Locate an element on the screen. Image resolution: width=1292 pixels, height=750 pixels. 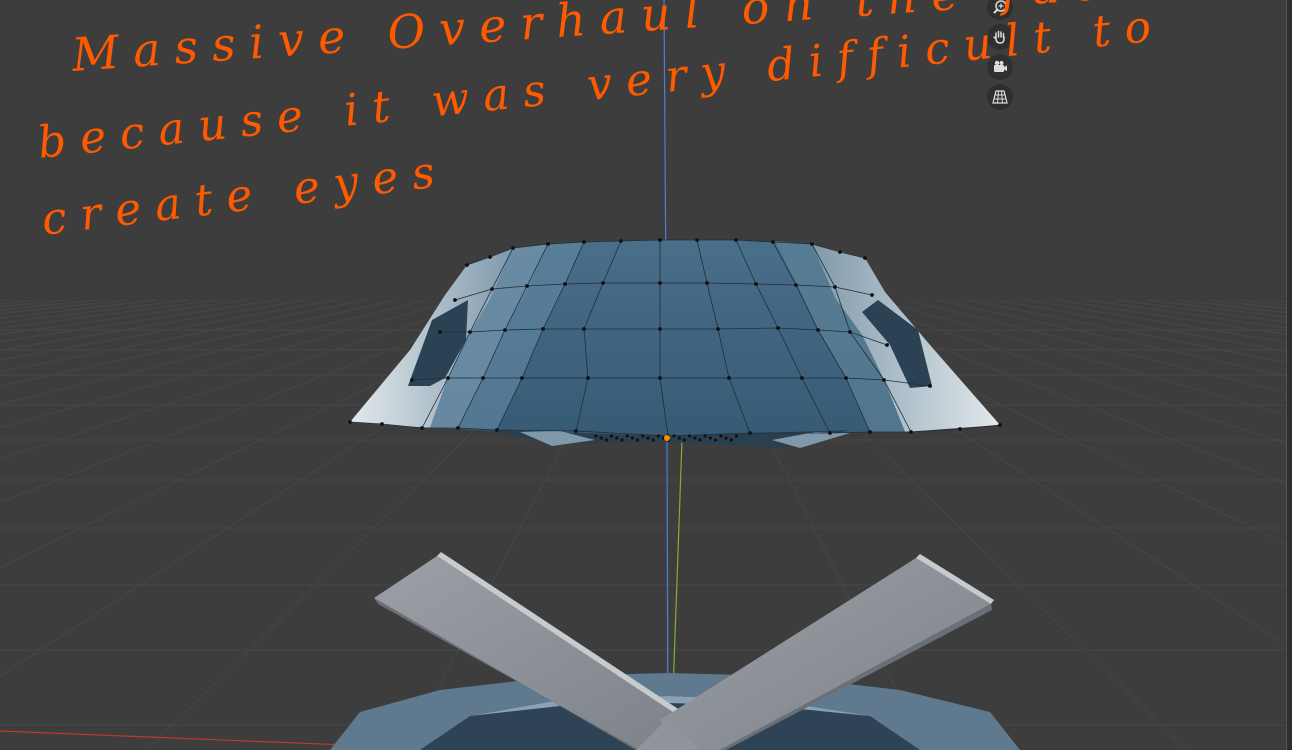
viewport-edge is located at coordinates (1289, 375).